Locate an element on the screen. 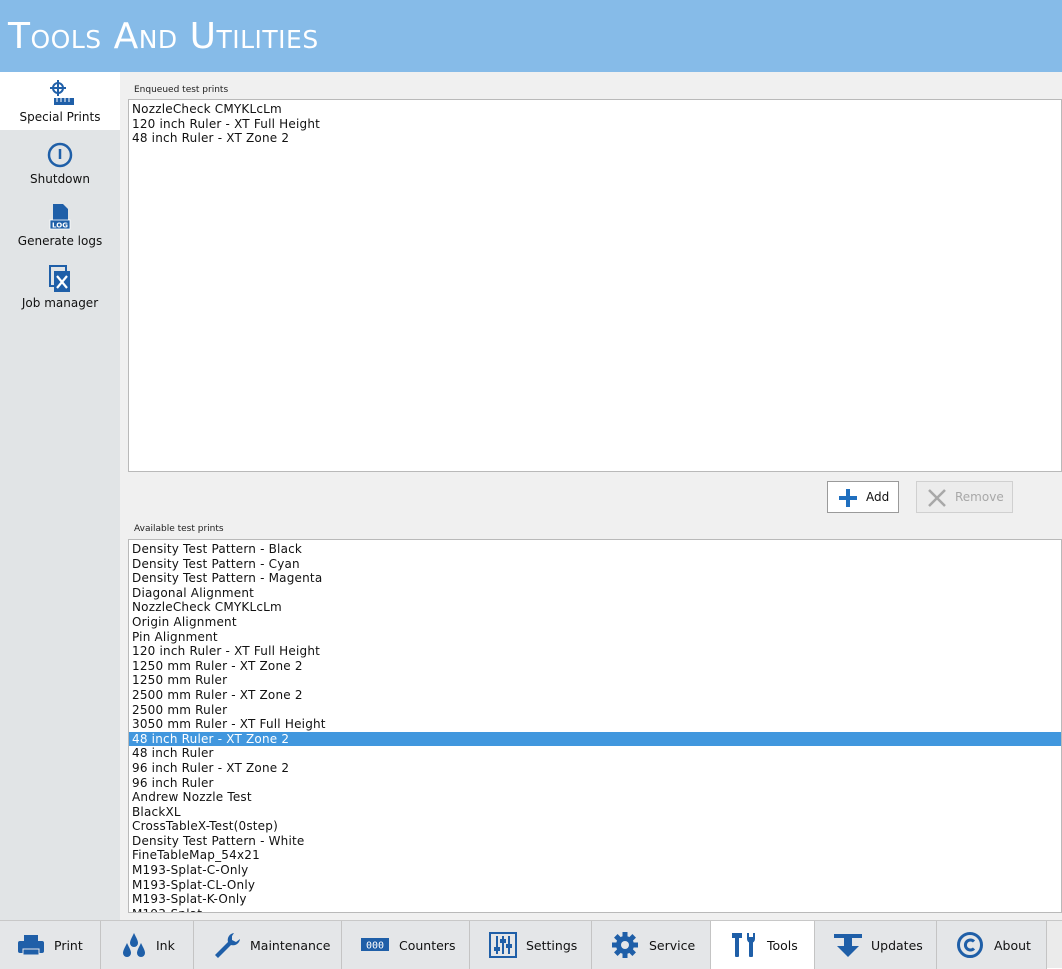  list-item: Origin Alignment is located at coordinates (595, 622).